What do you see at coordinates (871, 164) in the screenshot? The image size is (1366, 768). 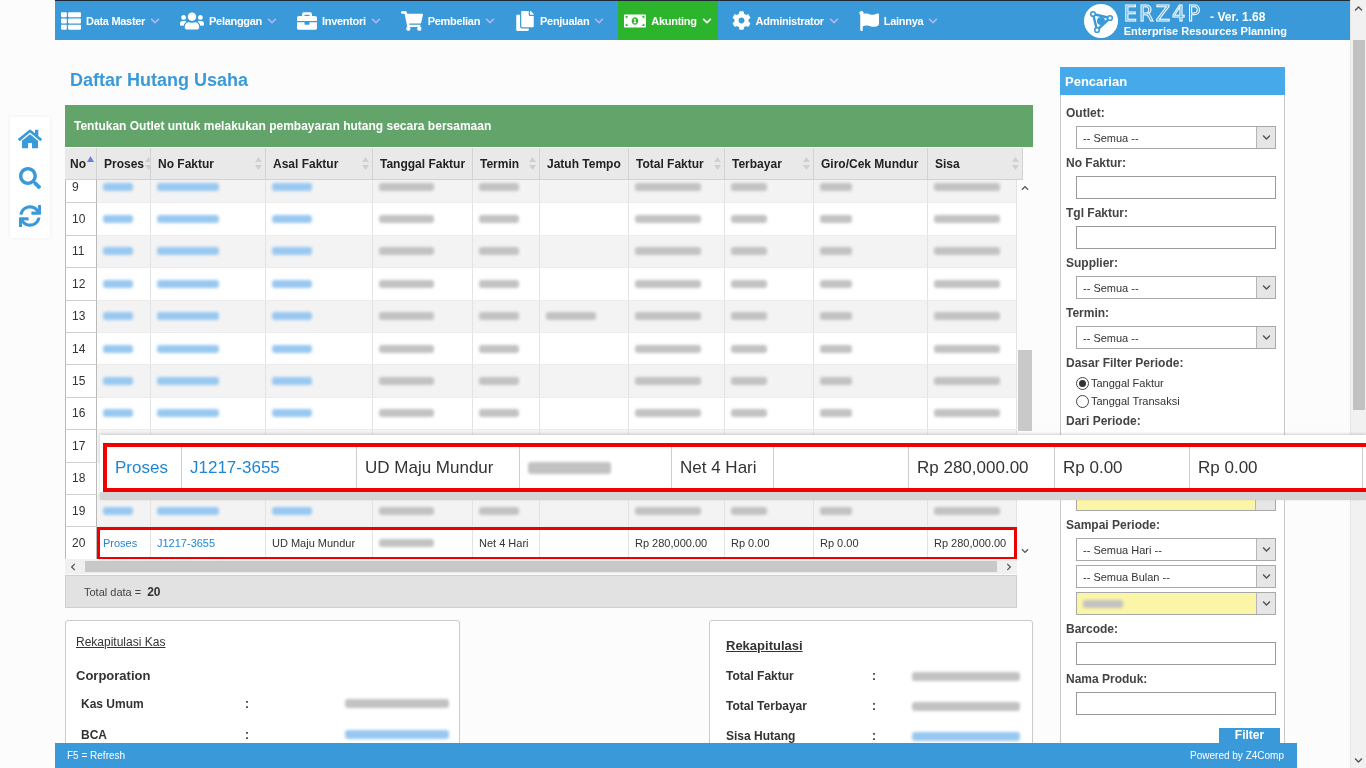 I see `column-header: Giro/Cek Mundur` at bounding box center [871, 164].